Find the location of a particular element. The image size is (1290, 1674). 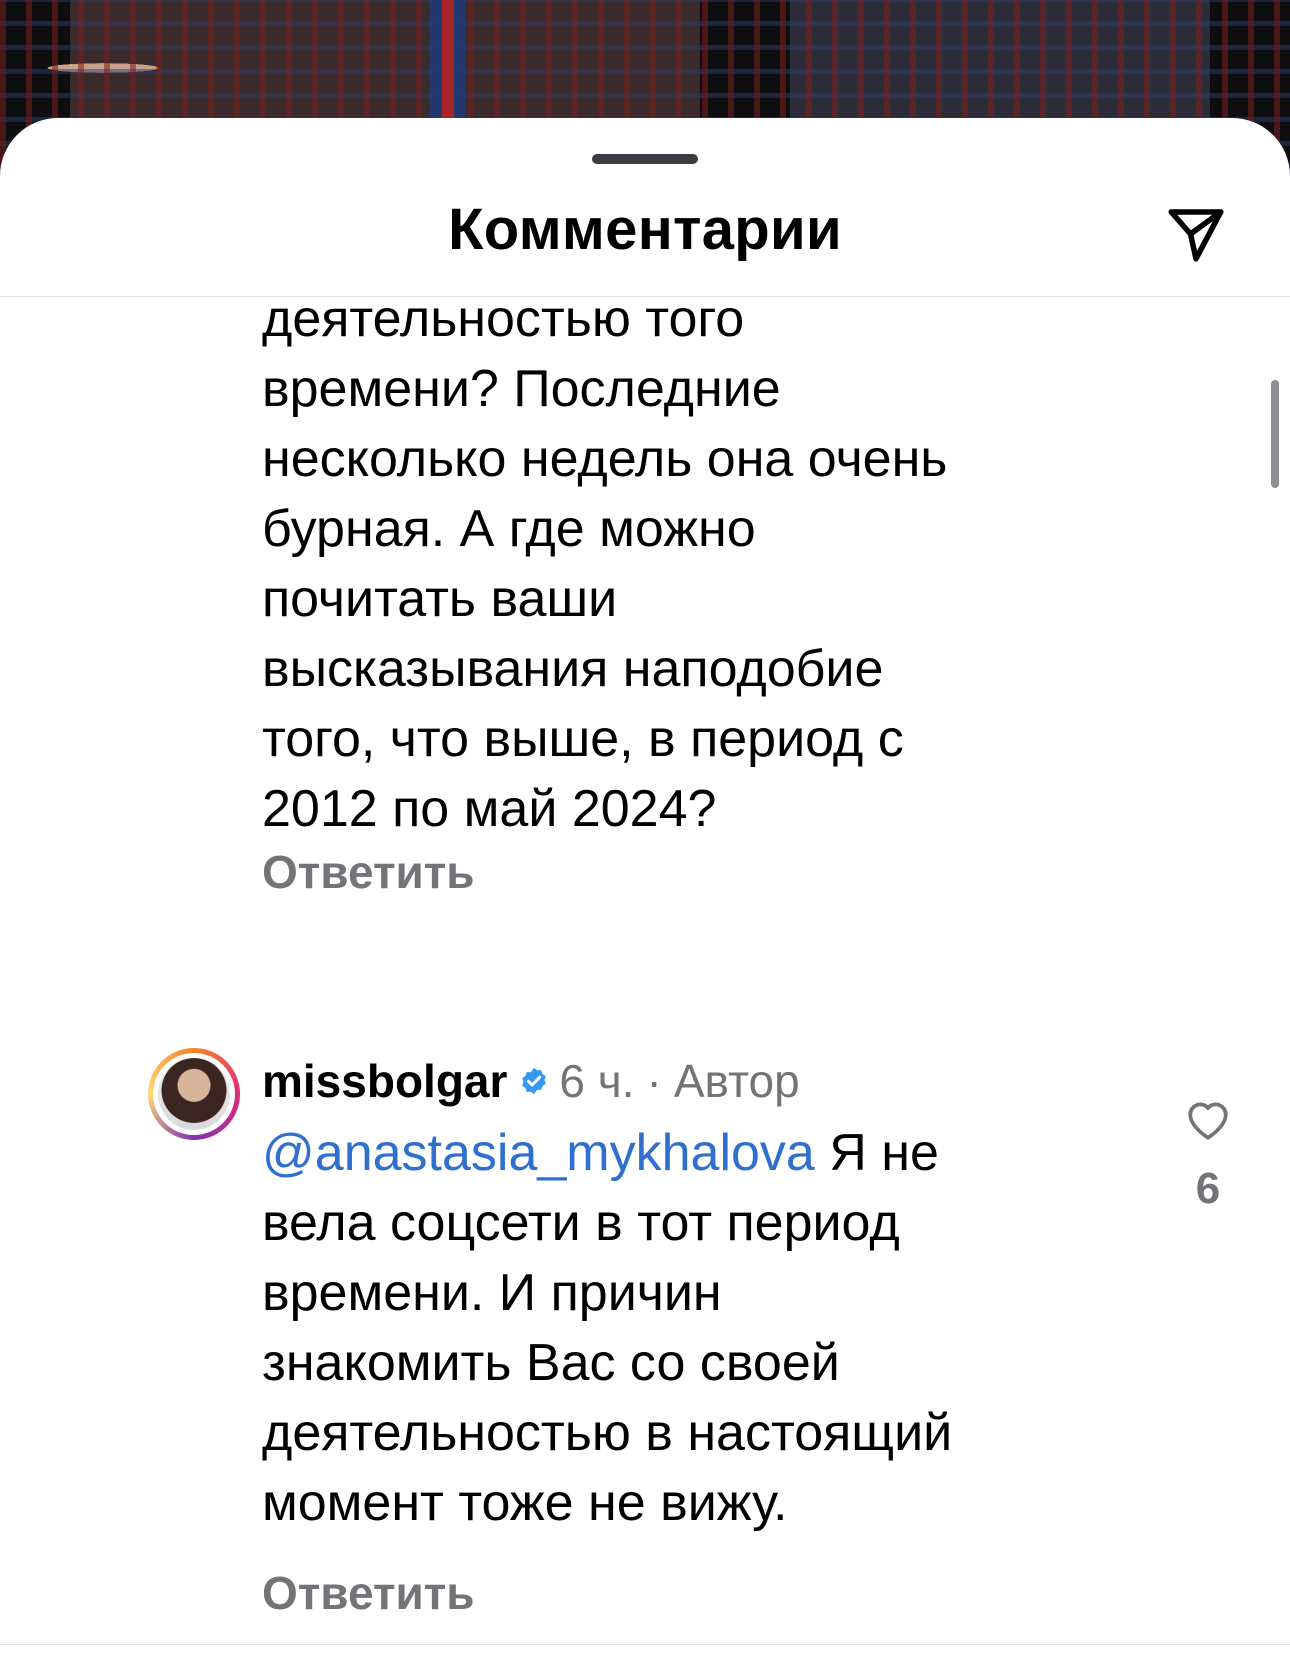

bottom-divider is located at coordinates (645, 1644).